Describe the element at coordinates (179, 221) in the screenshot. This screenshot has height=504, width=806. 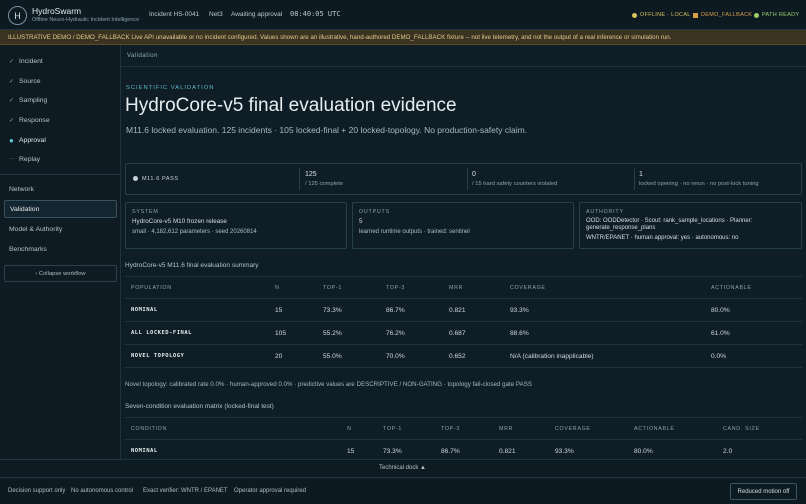
I see `system-release: HydroCore-v5 M10 frozen release` at that location.